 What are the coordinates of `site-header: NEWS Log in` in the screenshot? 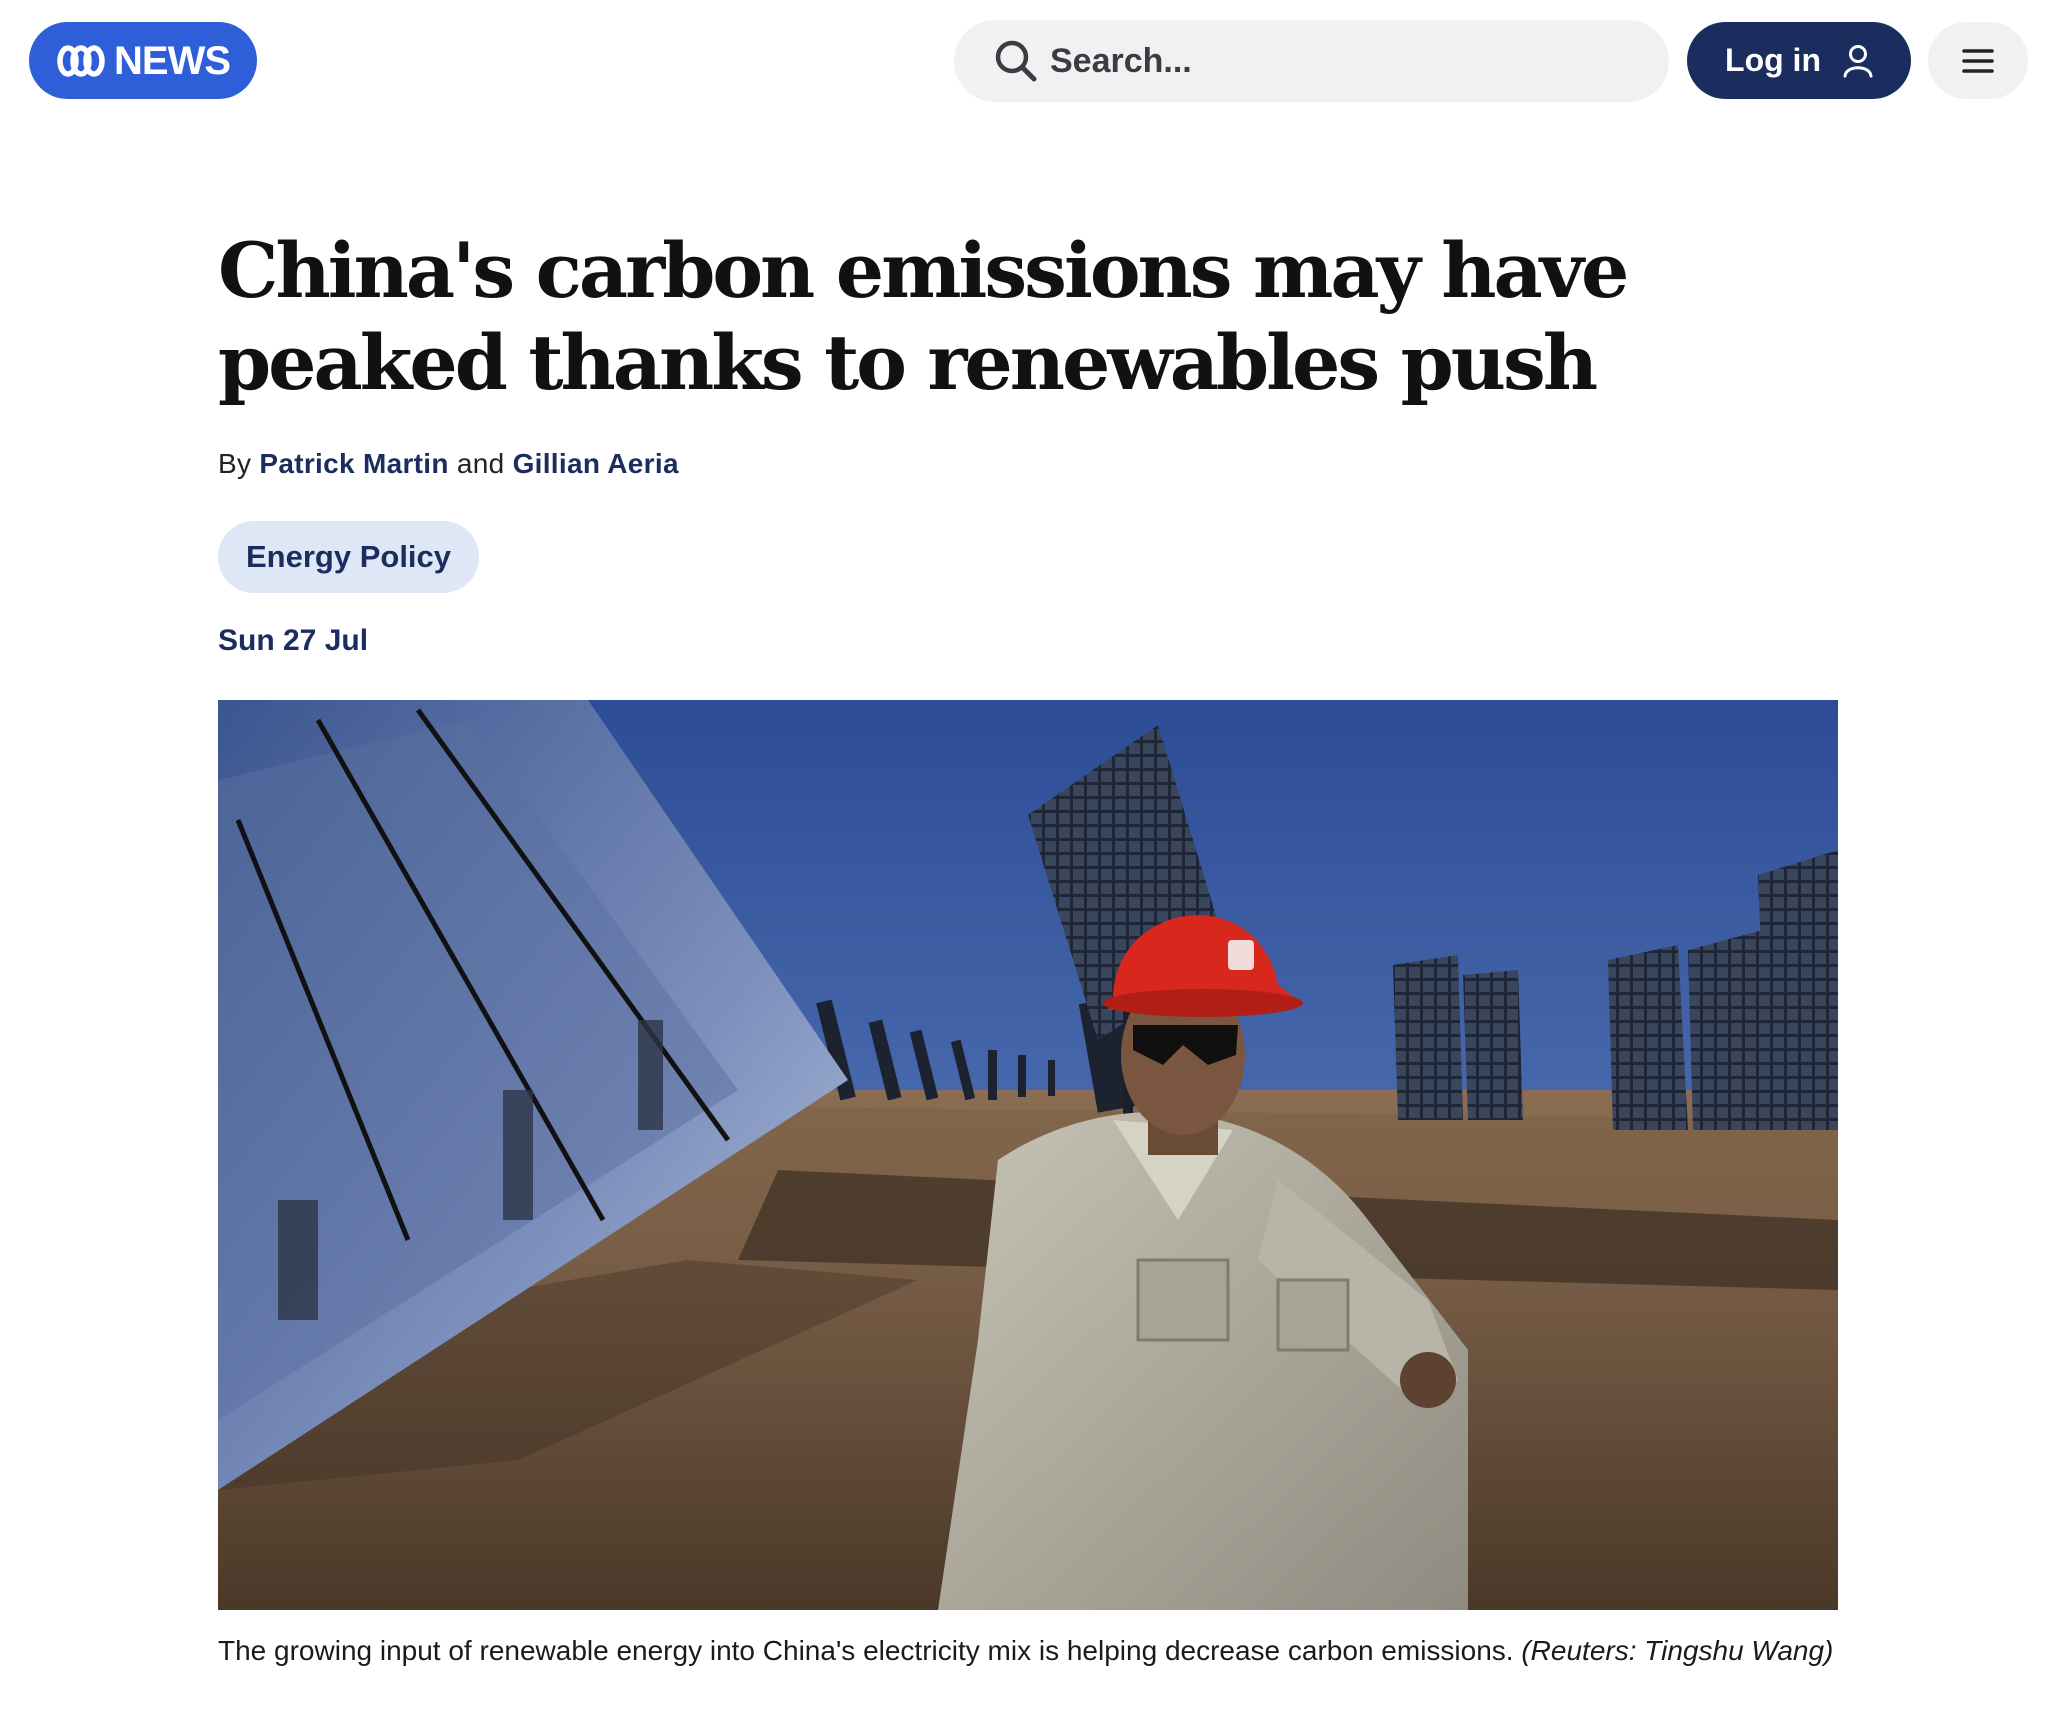 It's located at (1024, 61).